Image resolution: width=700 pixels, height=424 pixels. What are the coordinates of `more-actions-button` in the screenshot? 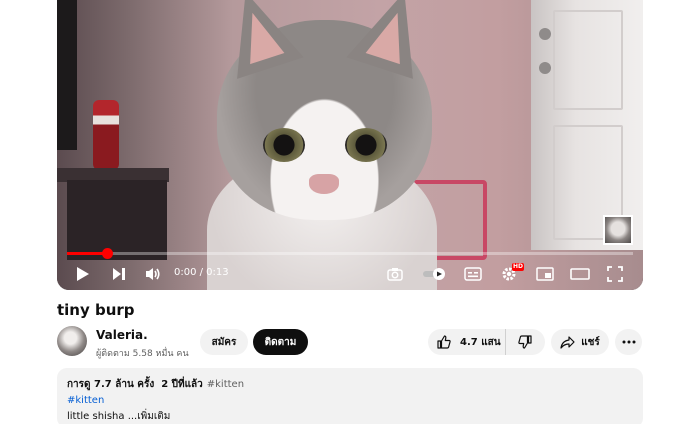 It's located at (628, 342).